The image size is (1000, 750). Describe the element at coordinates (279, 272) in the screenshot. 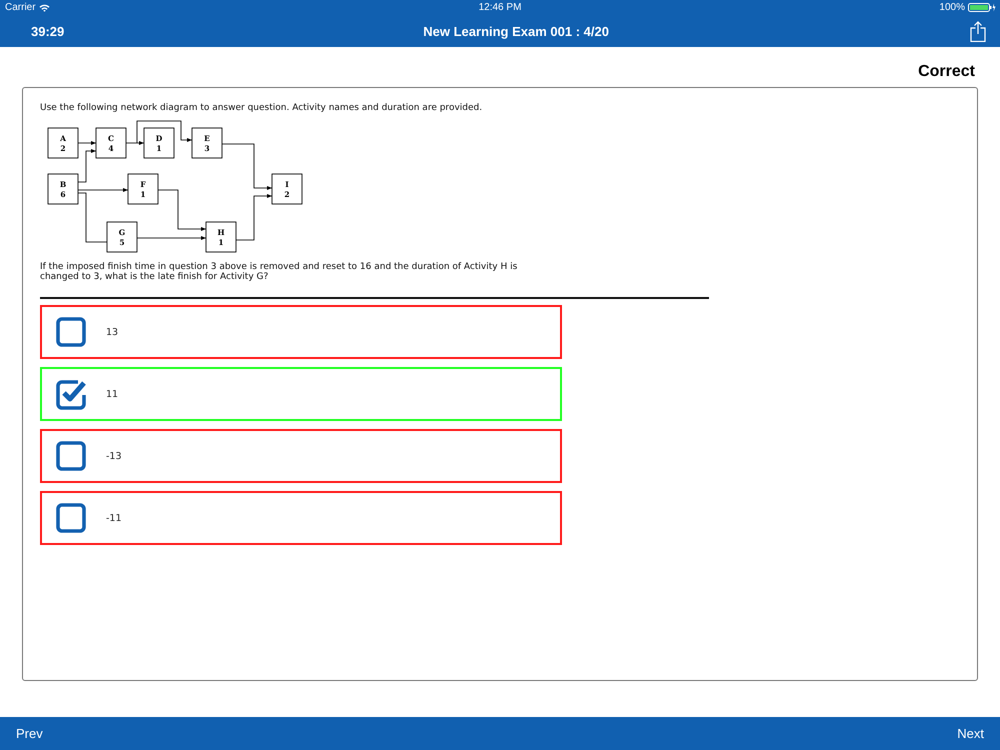

I see `question-text: If the imposed finish time in question 3 above is removed and reset to 16 and the duration of Activity H is changed to 3, what is the late finish for Activity G?` at that location.